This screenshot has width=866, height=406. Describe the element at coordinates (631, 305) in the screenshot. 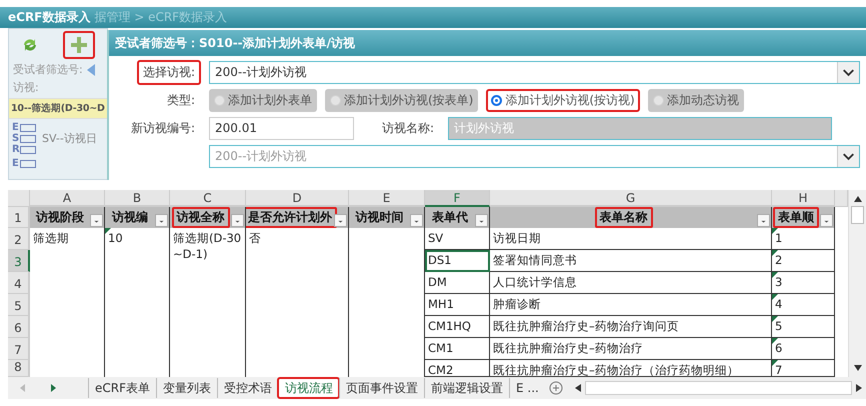

I see `table-cell: 肿瘤诊断` at that location.